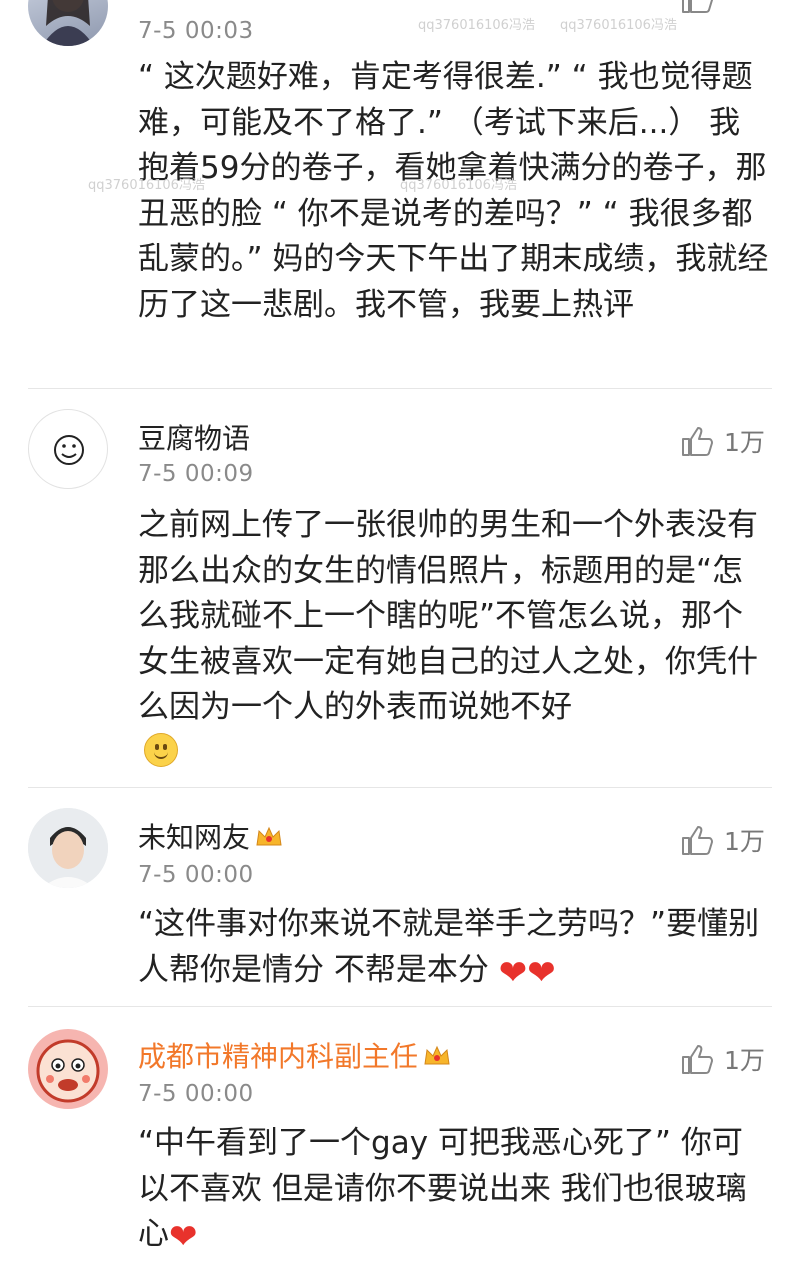 This screenshot has height=1280, width=800. Describe the element at coordinates (725, 9) in the screenshot. I see `like-button` at that location.